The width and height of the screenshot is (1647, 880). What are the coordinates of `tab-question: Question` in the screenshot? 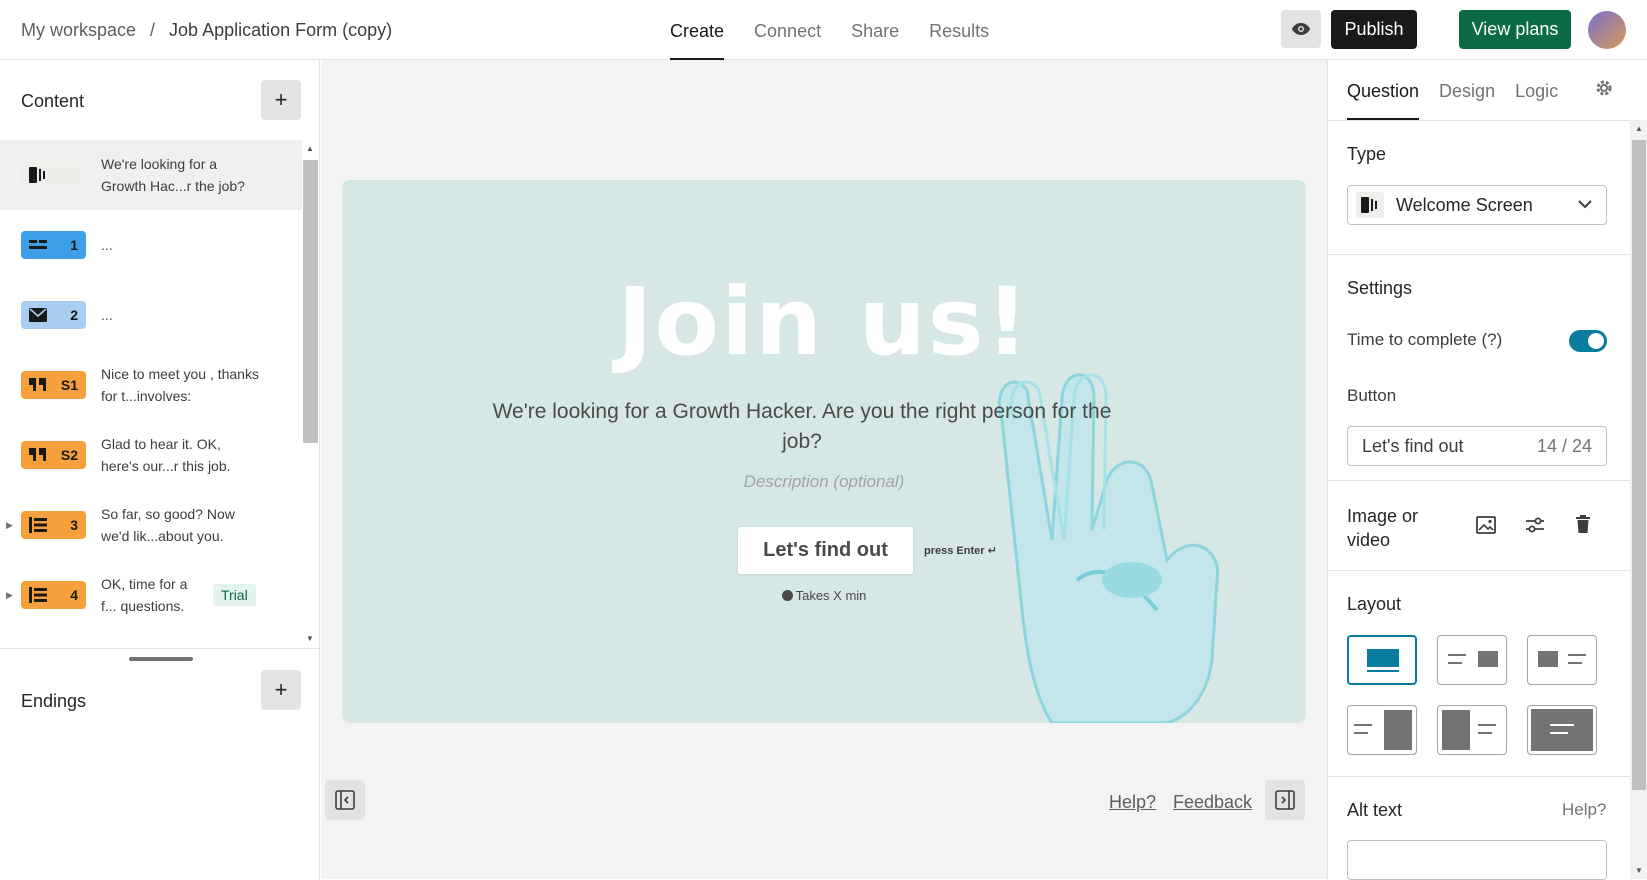 It's located at (1383, 90).